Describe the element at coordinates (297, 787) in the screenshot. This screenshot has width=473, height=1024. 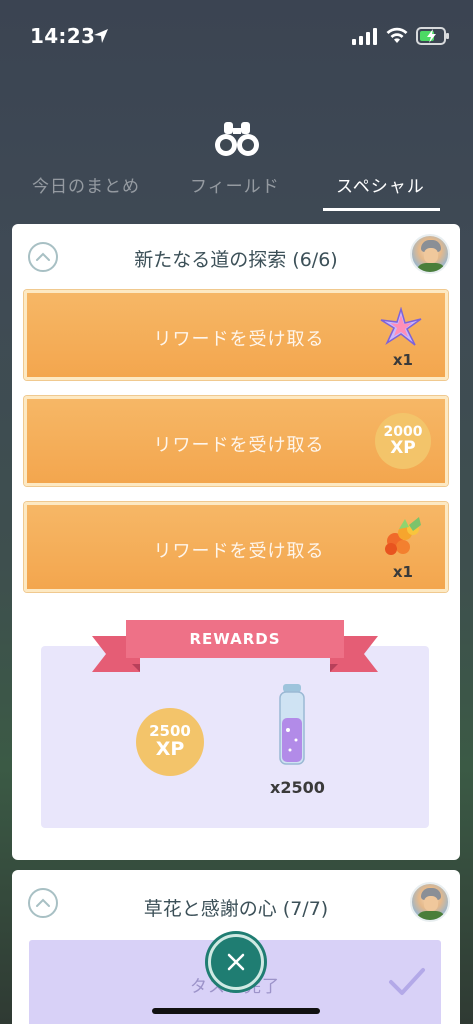
I see `stardust-quantity: x2500` at that location.